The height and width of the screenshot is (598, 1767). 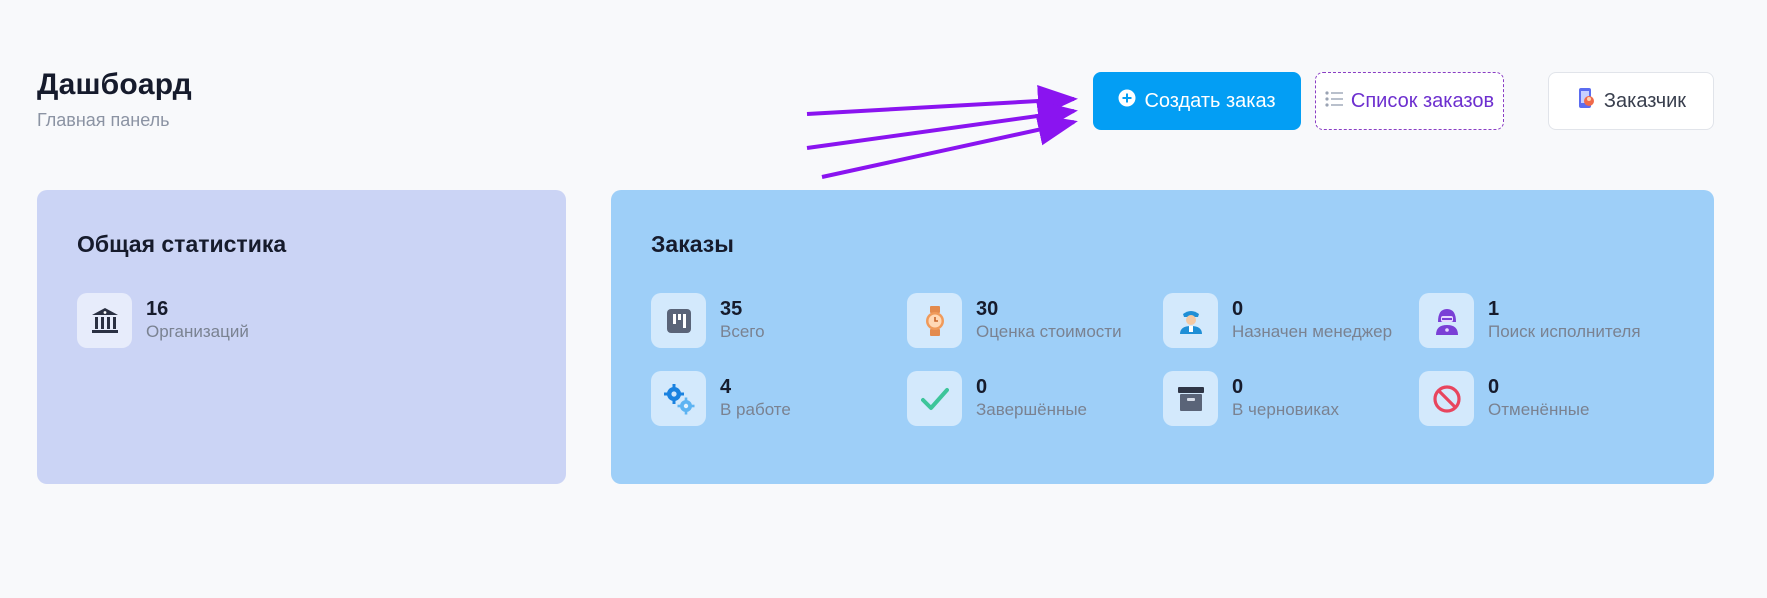 I want to click on stat-executor-search: 1 Поиск исполнителя, so click(x=1530, y=320).